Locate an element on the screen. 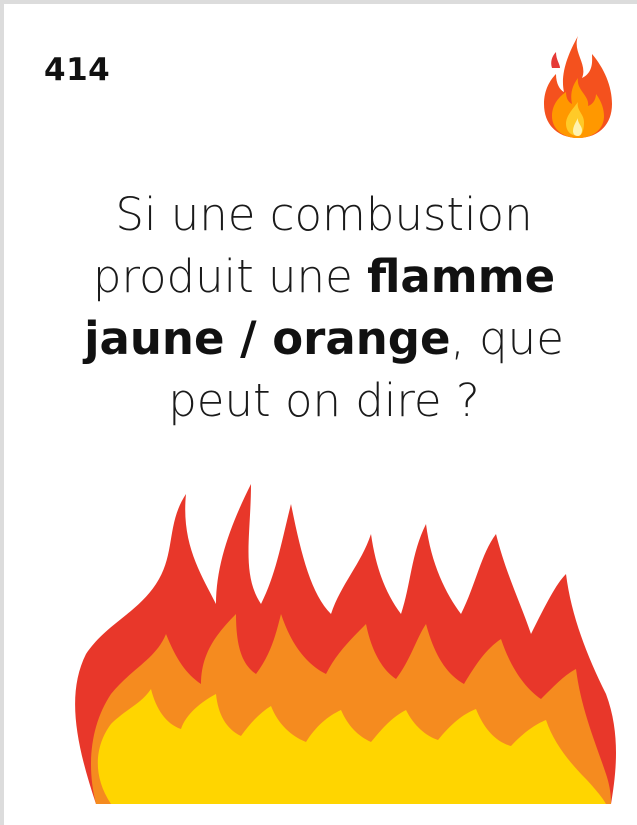 The image size is (637, 825). question-line-4: peut on dire ? is located at coordinates (324, 400).